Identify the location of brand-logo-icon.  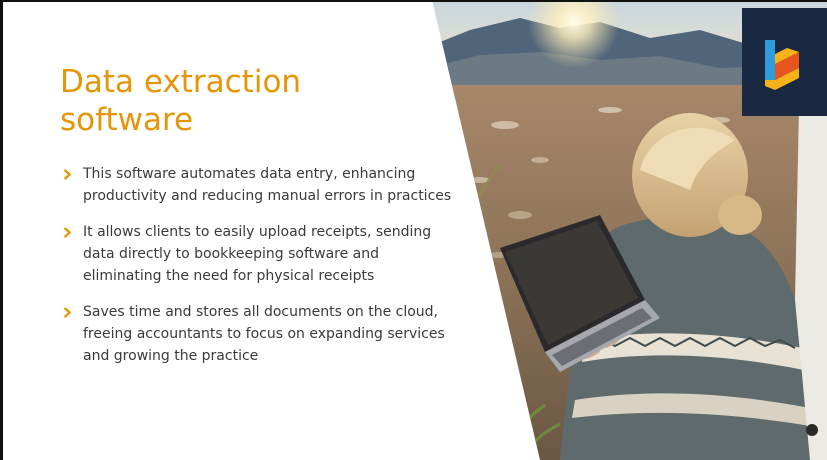
(782, 65).